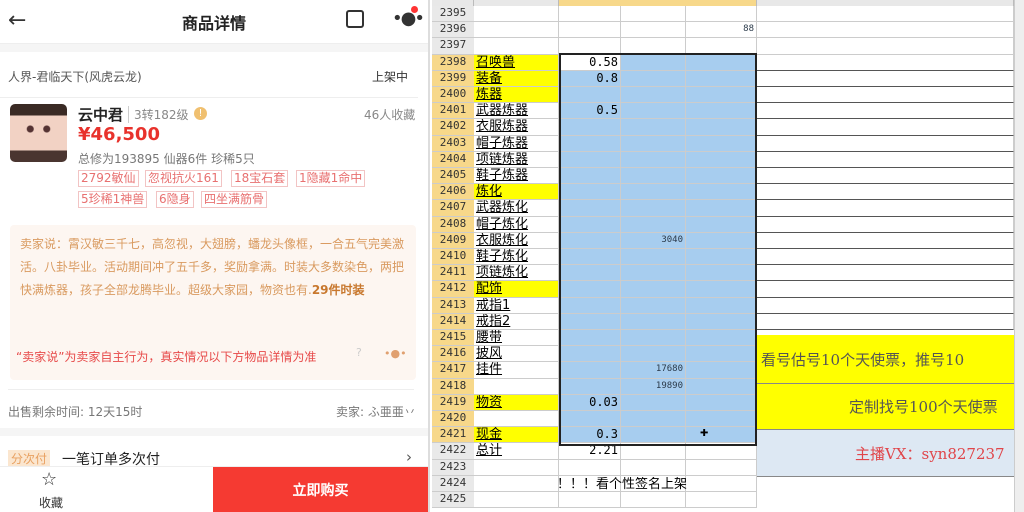 Image resolution: width=1024 pixels, height=512 pixels. What do you see at coordinates (516, 176) in the screenshot?
I see `cell-a: 鞋子炼器` at bounding box center [516, 176].